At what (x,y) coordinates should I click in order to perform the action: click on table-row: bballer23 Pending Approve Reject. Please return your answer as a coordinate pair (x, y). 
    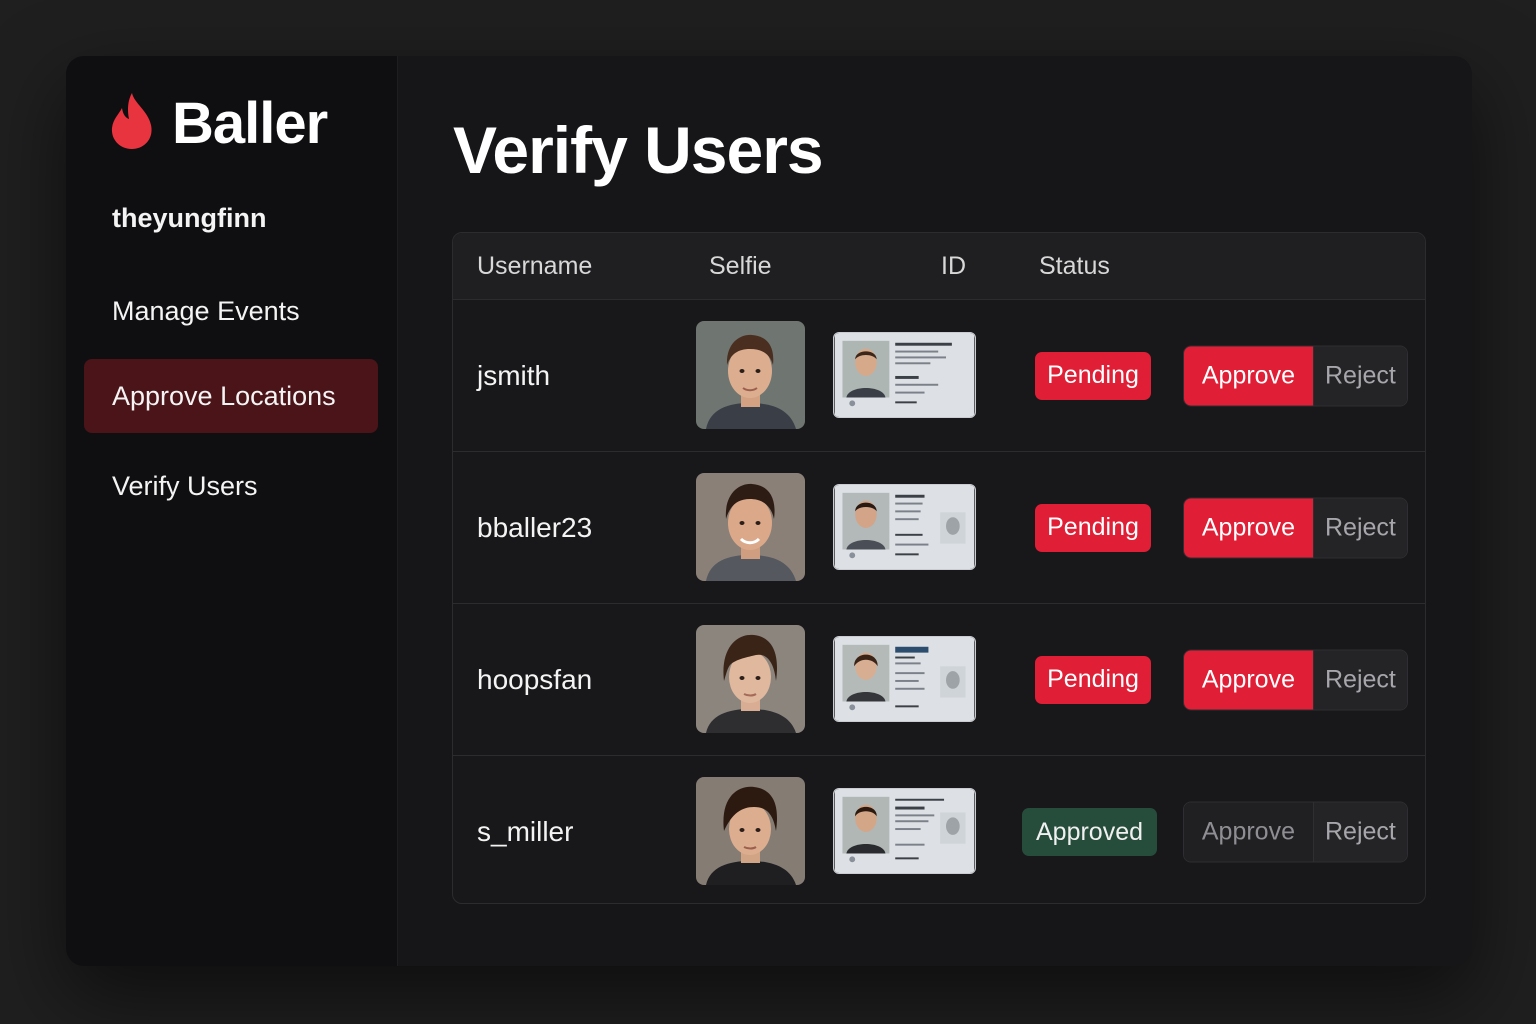
    Looking at the image, I should click on (939, 528).